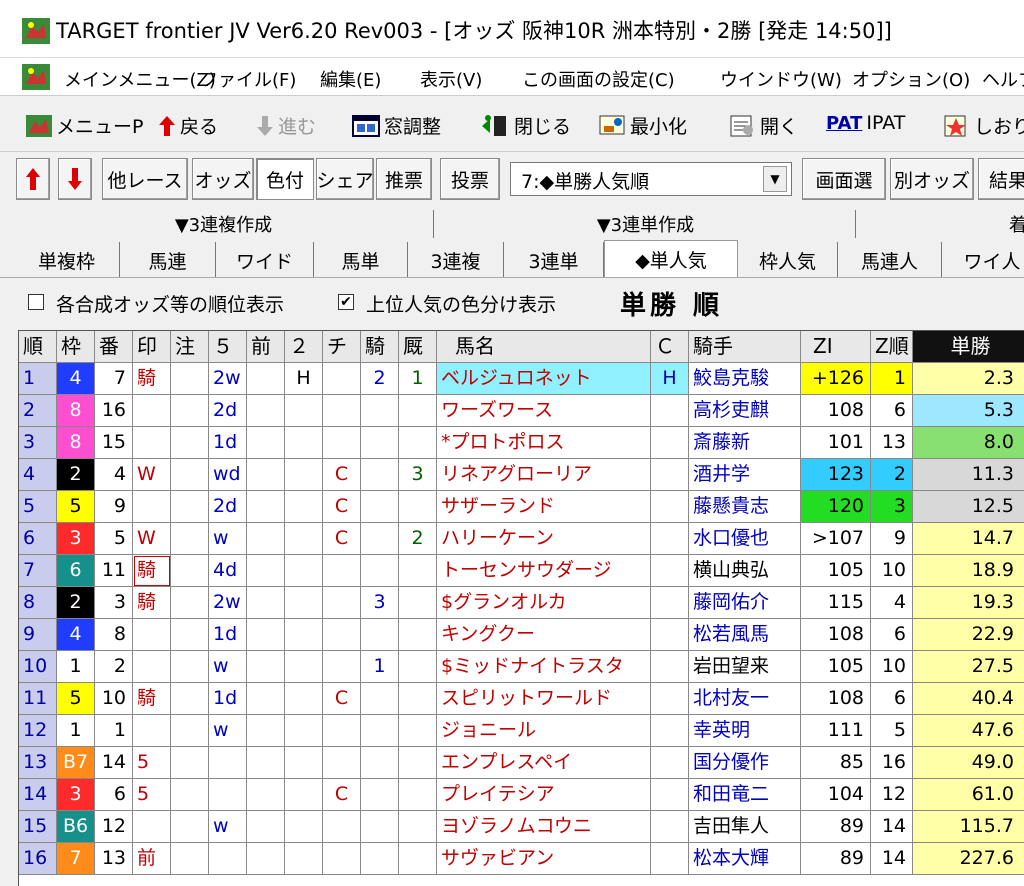 This screenshot has width=1024, height=886. What do you see at coordinates (836, 347) in the screenshot?
I see `header-zi: ZI` at bounding box center [836, 347].